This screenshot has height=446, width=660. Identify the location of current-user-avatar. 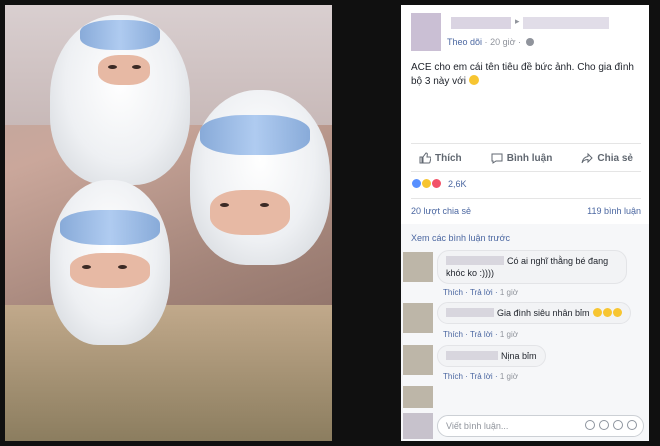
(418, 426).